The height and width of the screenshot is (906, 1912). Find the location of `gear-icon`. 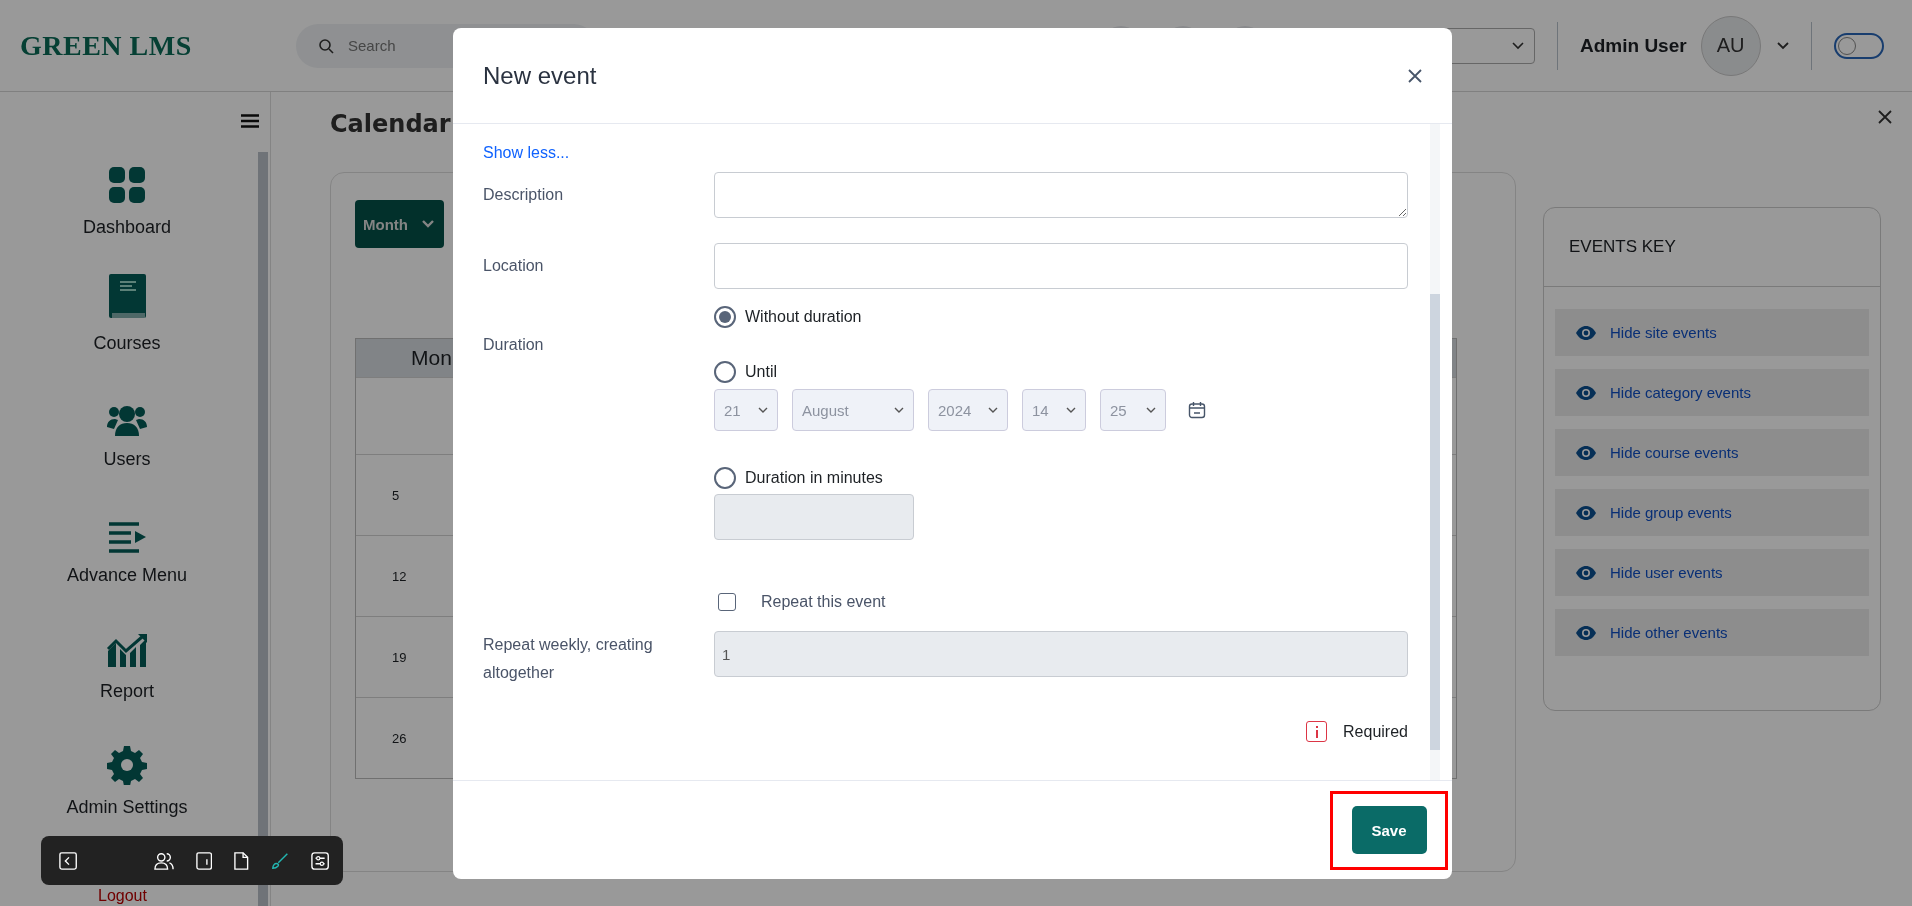

gear-icon is located at coordinates (127, 765).